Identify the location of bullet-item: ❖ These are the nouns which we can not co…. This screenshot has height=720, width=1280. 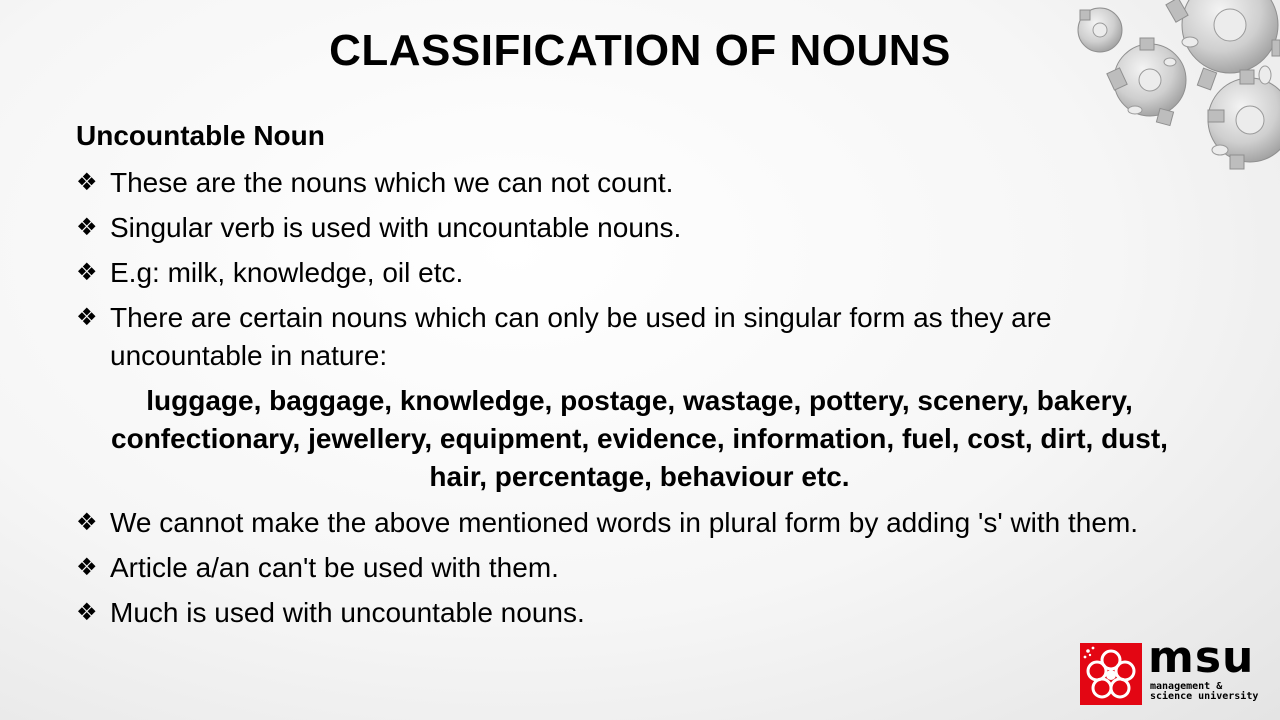
(643, 183).